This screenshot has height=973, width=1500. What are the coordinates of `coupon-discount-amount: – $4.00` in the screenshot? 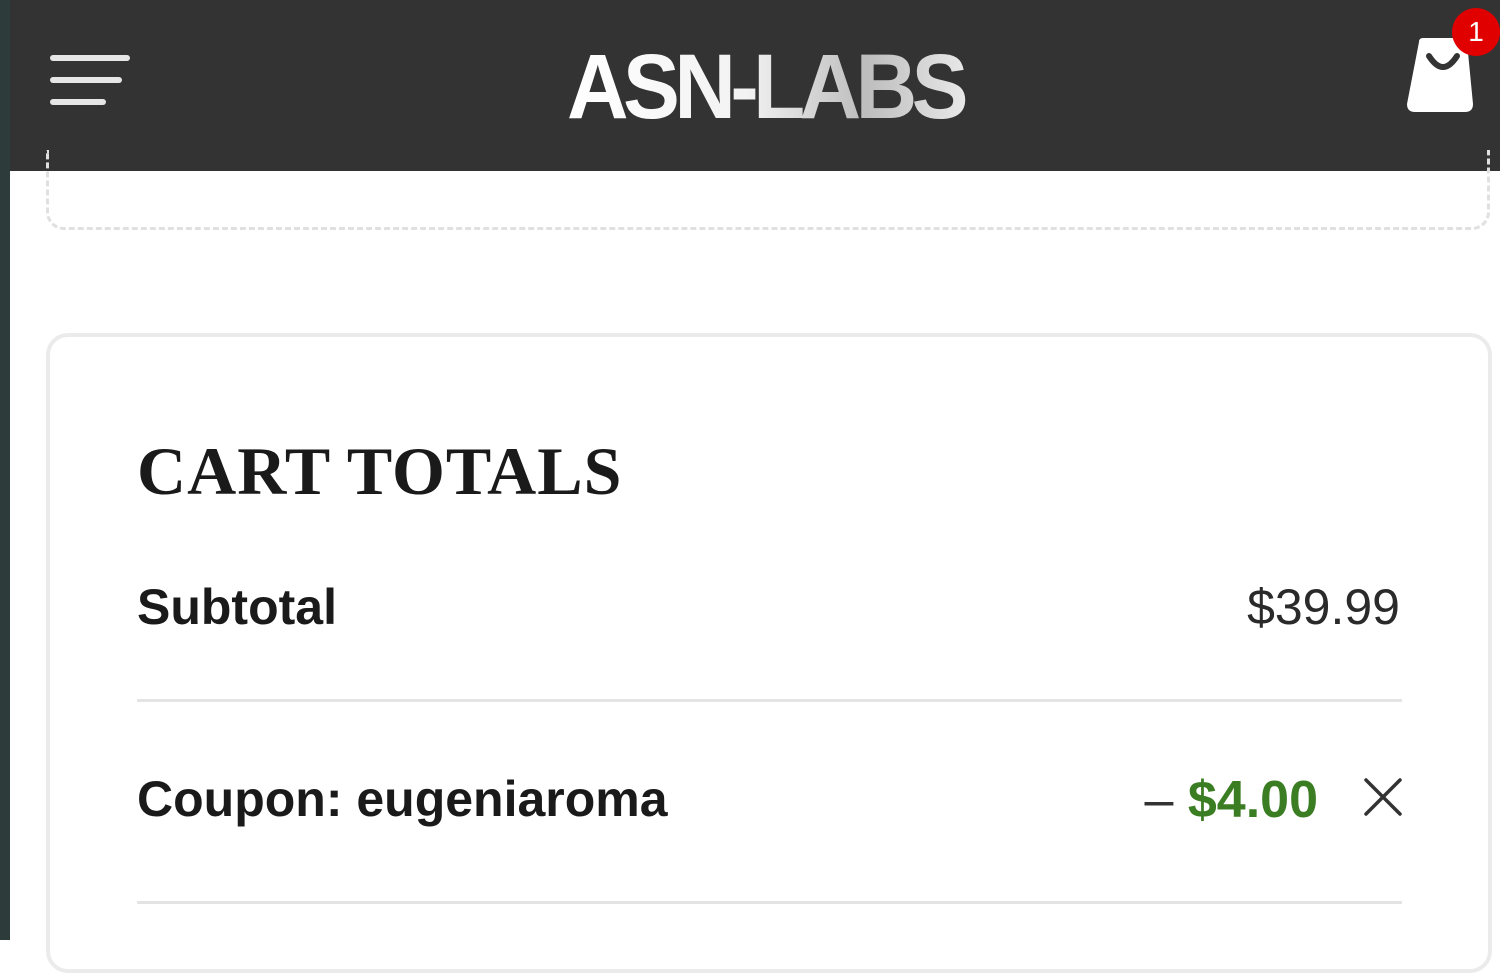 It's located at (1231, 800).